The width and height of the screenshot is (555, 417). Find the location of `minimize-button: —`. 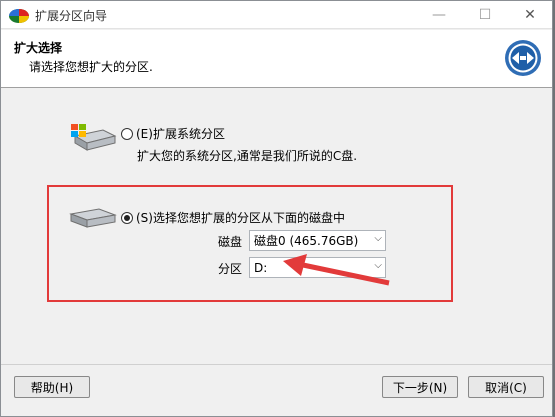

minimize-button: — is located at coordinates (439, 15).